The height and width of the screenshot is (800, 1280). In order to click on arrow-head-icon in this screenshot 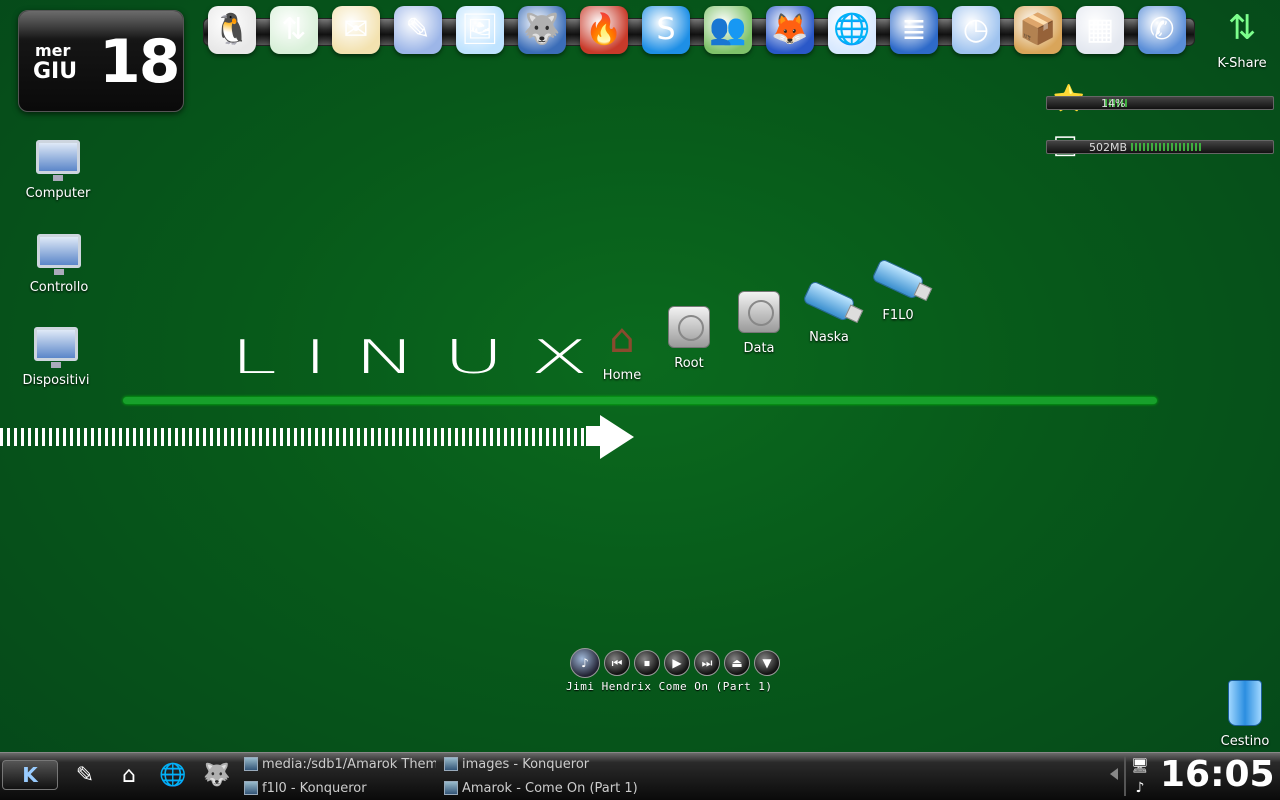, I will do `click(617, 437)`.